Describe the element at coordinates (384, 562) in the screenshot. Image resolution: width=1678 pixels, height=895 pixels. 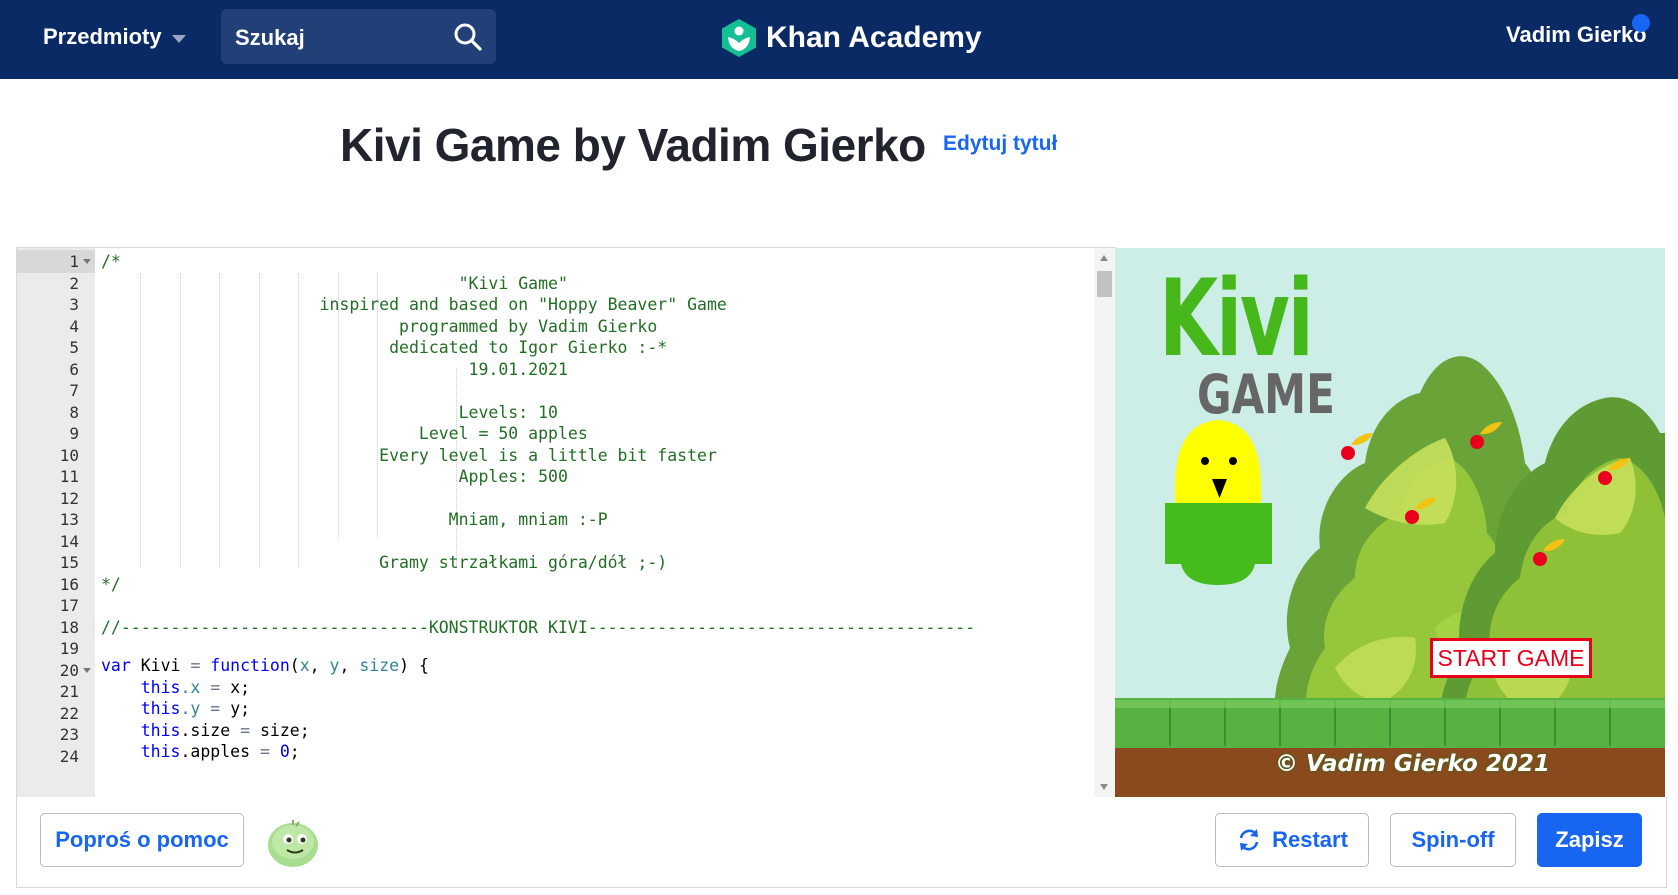
I see `comment-line: Gramy strzałkami góra/dół ;-)` at that location.